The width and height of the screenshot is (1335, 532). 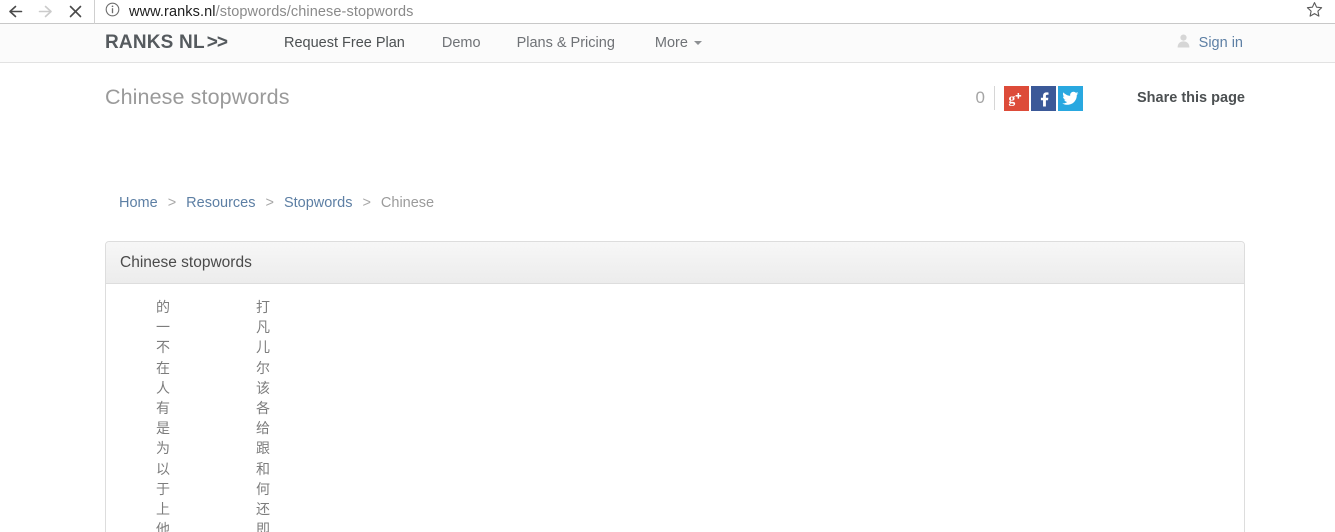 I want to click on stopword-column-1: 的一不在人有是为以于上他而后之, so click(x=163, y=415).